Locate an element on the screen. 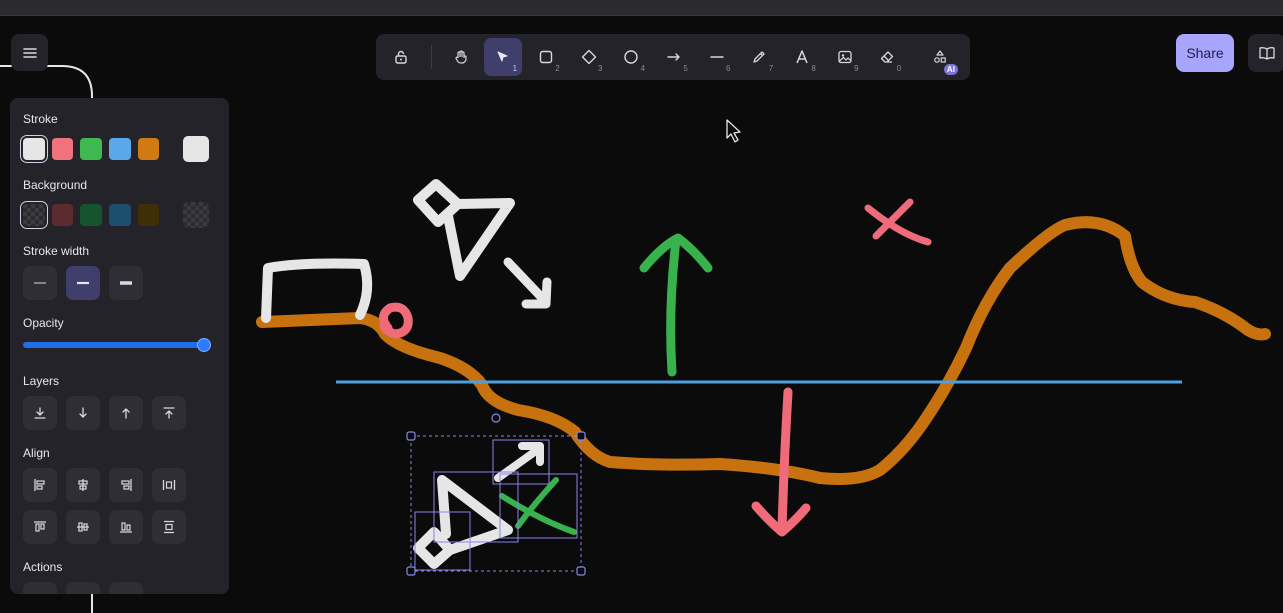  selected-telescope-copy is located at coordinates (463, 522).